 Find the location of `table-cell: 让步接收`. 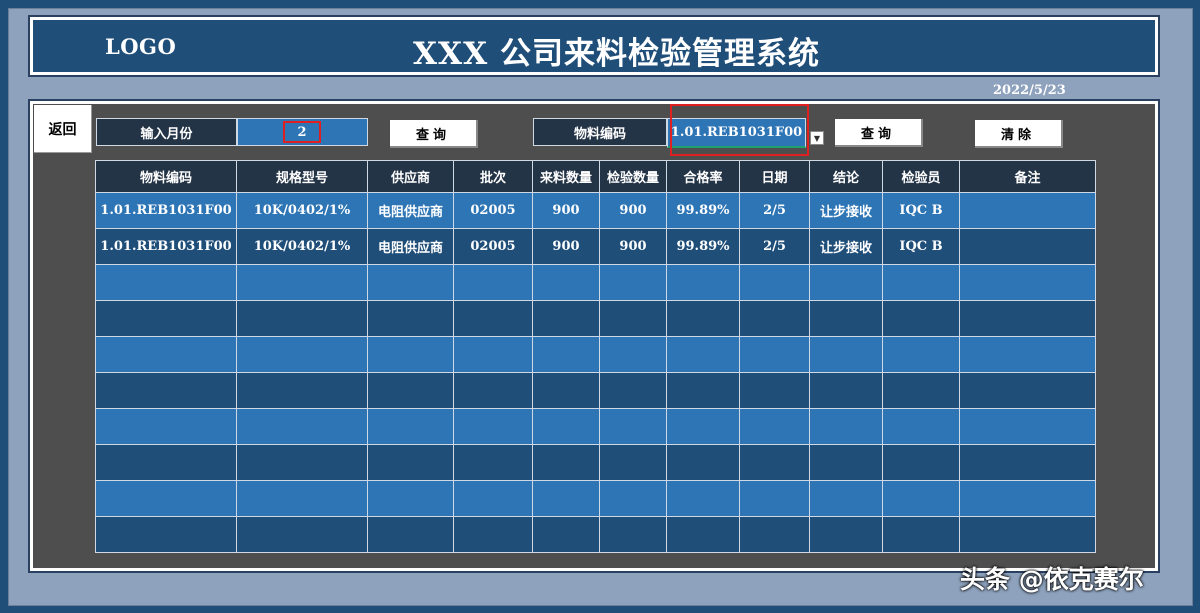

table-cell: 让步接收 is located at coordinates (846, 246).